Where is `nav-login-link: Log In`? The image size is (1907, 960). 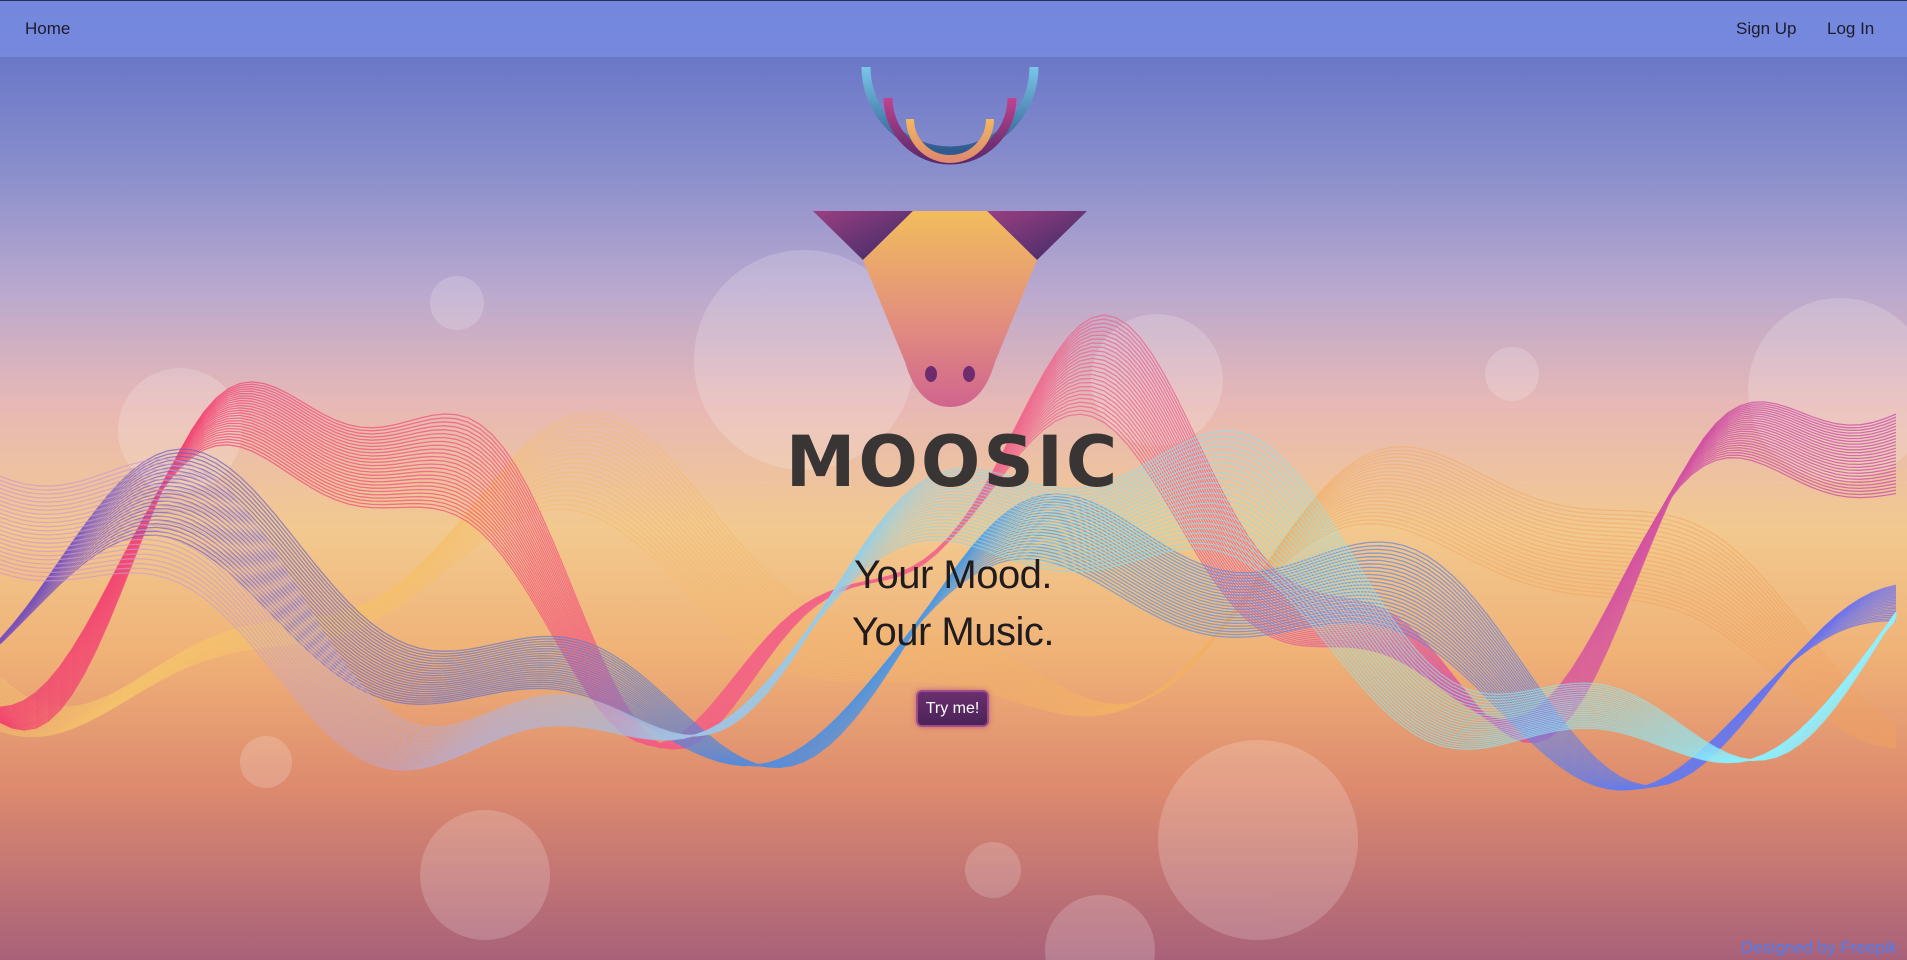
nav-login-link: Log In is located at coordinates (1850, 29).